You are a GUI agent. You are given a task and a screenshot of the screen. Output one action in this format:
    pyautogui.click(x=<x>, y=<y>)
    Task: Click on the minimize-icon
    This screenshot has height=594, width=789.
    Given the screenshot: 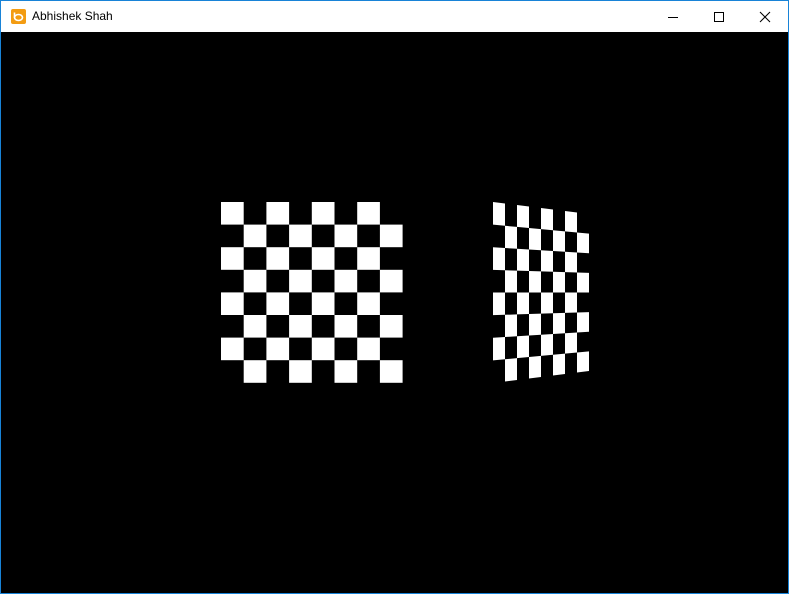 What is the action you would take?
    pyautogui.click(x=673, y=17)
    